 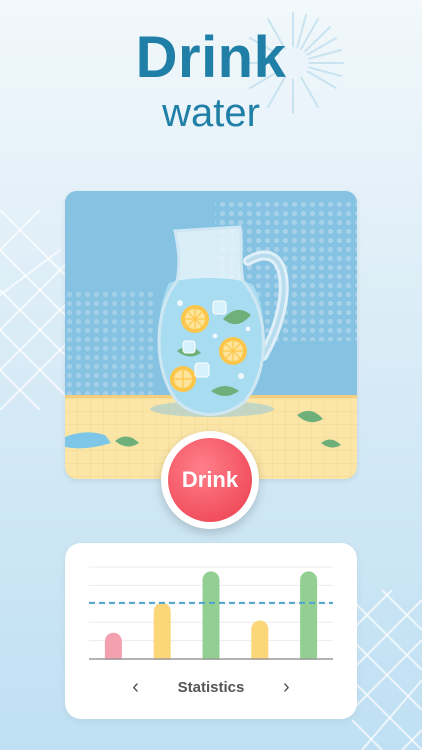 I want to click on drink-button-label: Drink, so click(x=210, y=480).